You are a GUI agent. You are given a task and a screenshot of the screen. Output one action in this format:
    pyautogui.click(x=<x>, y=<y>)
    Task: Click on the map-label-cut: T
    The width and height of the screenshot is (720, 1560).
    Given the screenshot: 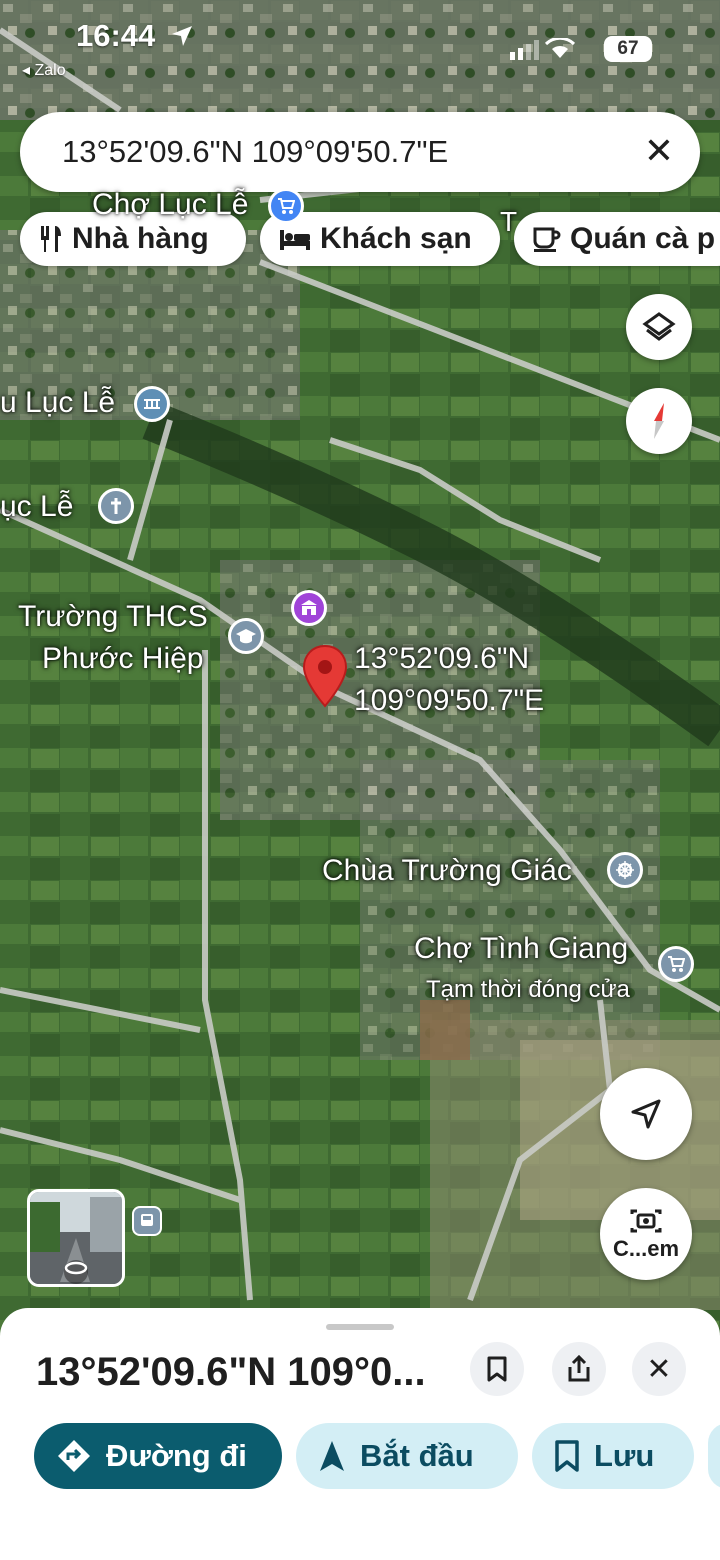 What is the action you would take?
    pyautogui.click(x=509, y=221)
    